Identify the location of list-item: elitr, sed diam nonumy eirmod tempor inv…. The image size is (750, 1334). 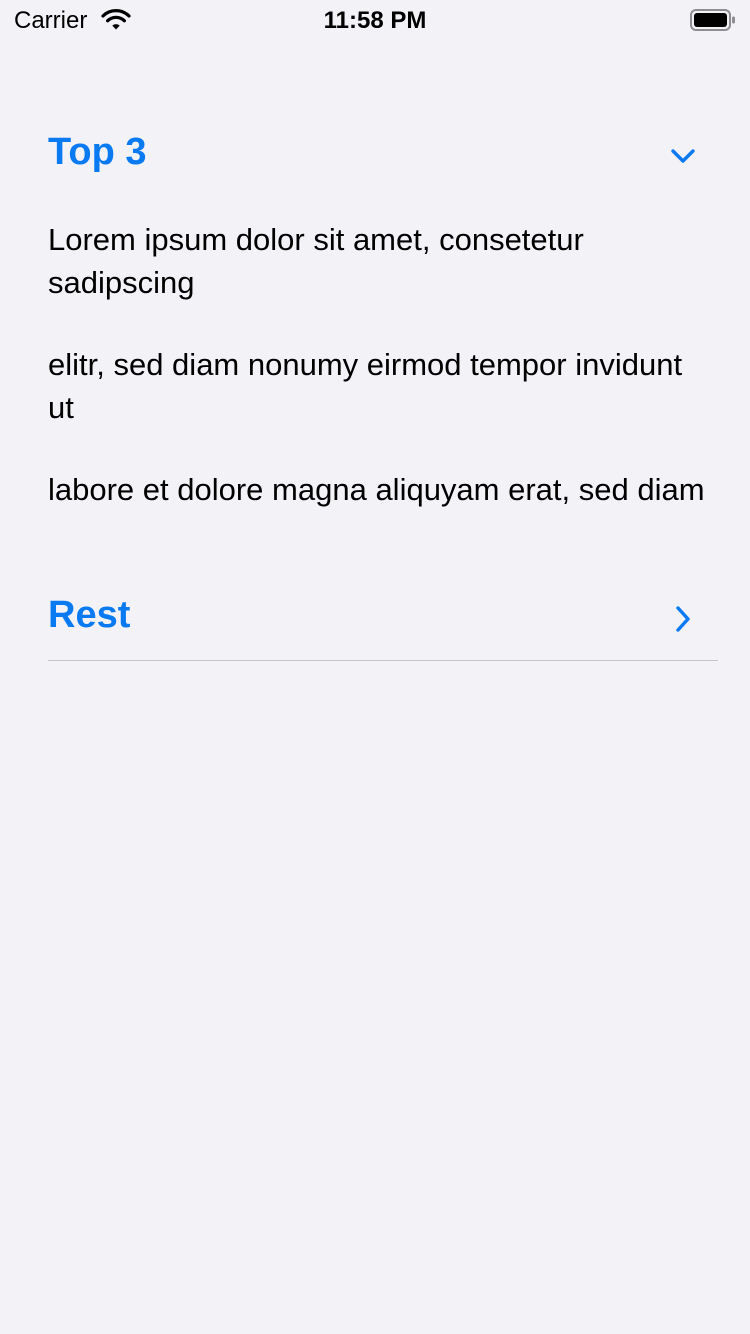
(365, 386).